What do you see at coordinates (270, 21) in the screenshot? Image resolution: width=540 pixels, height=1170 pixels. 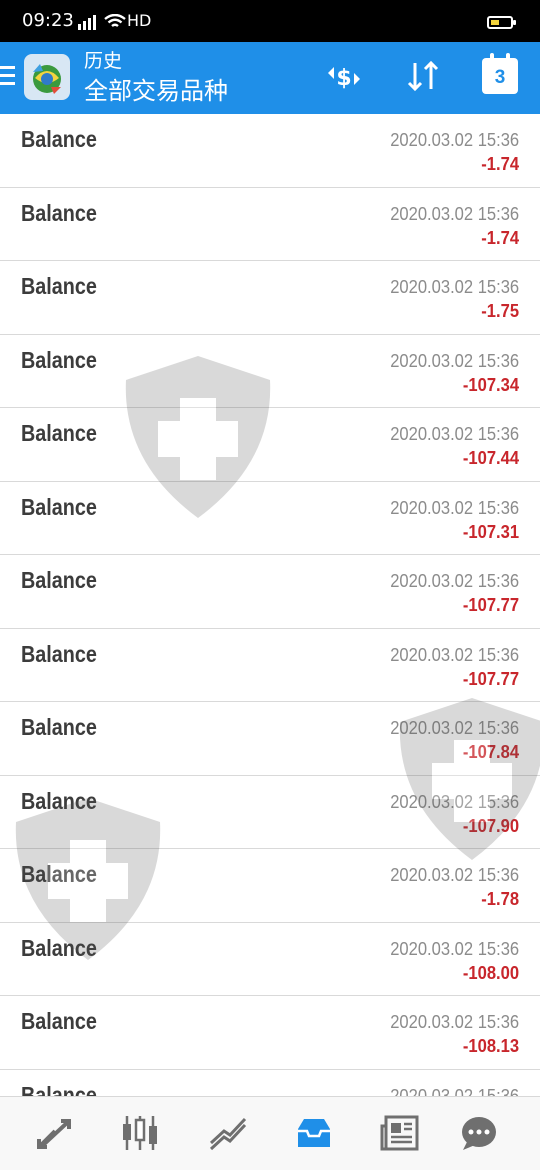 I see `status-bar: 09:23 HD` at bounding box center [270, 21].